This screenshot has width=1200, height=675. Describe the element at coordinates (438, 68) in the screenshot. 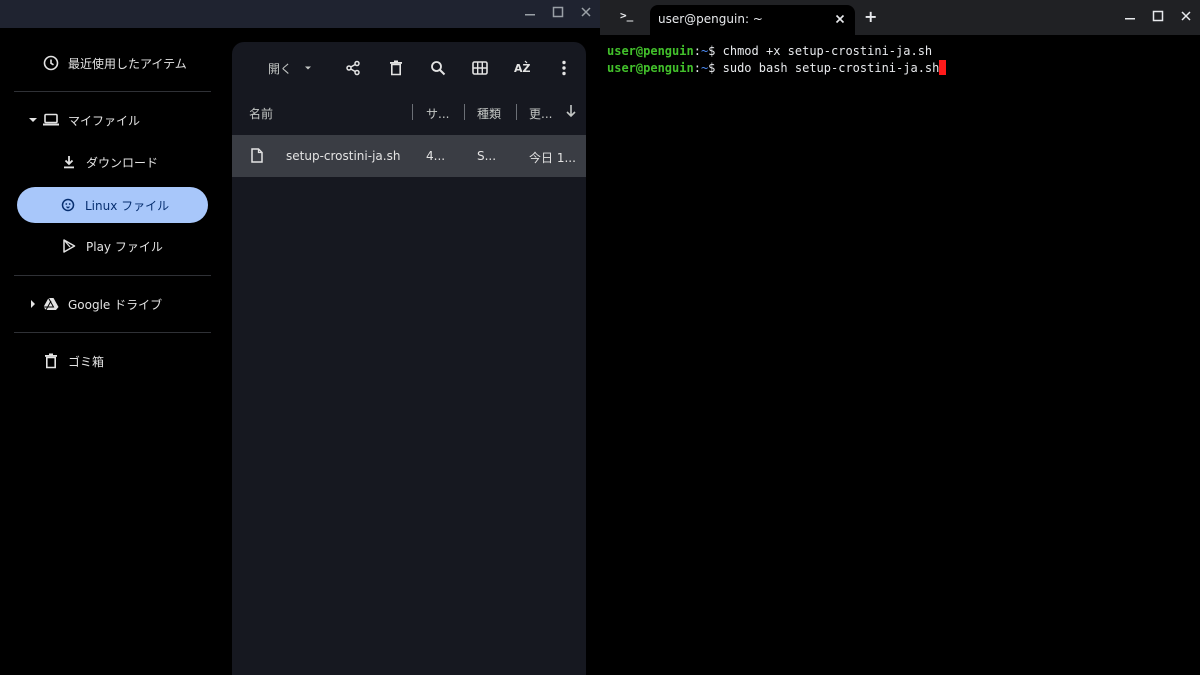

I see `search-icon` at that location.